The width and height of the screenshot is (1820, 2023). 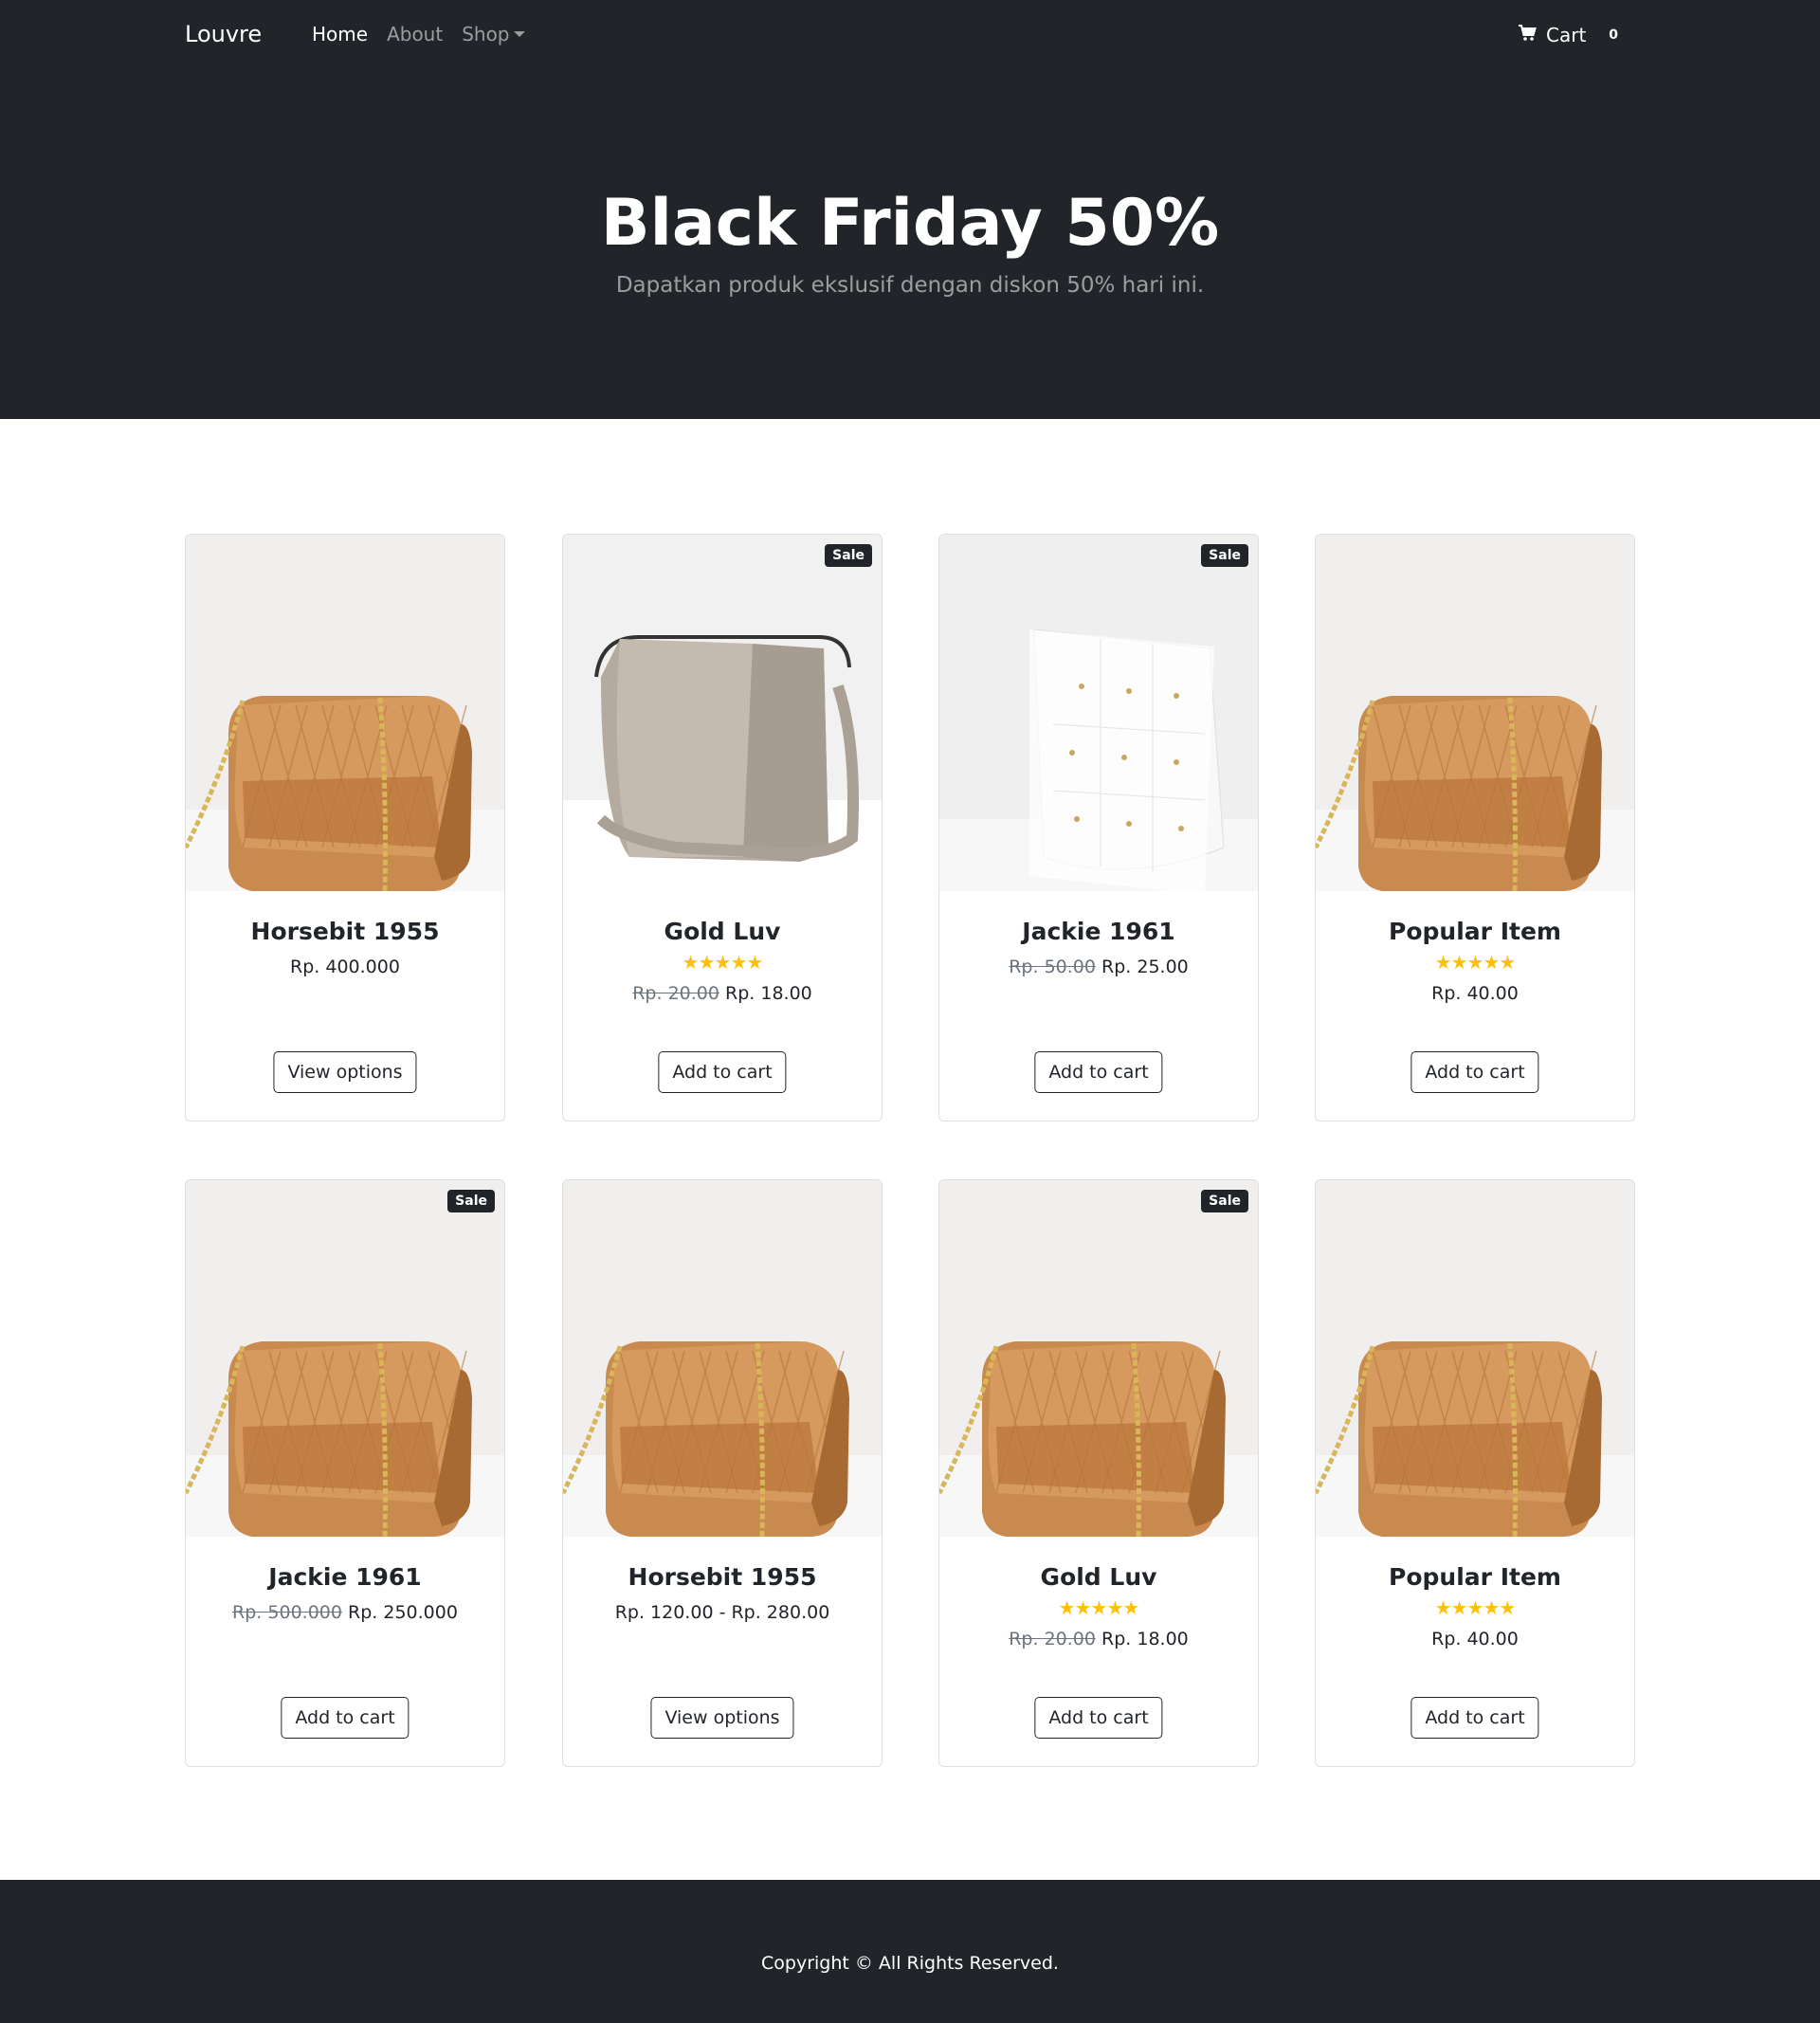 I want to click on cart-icon, so click(x=1527, y=35).